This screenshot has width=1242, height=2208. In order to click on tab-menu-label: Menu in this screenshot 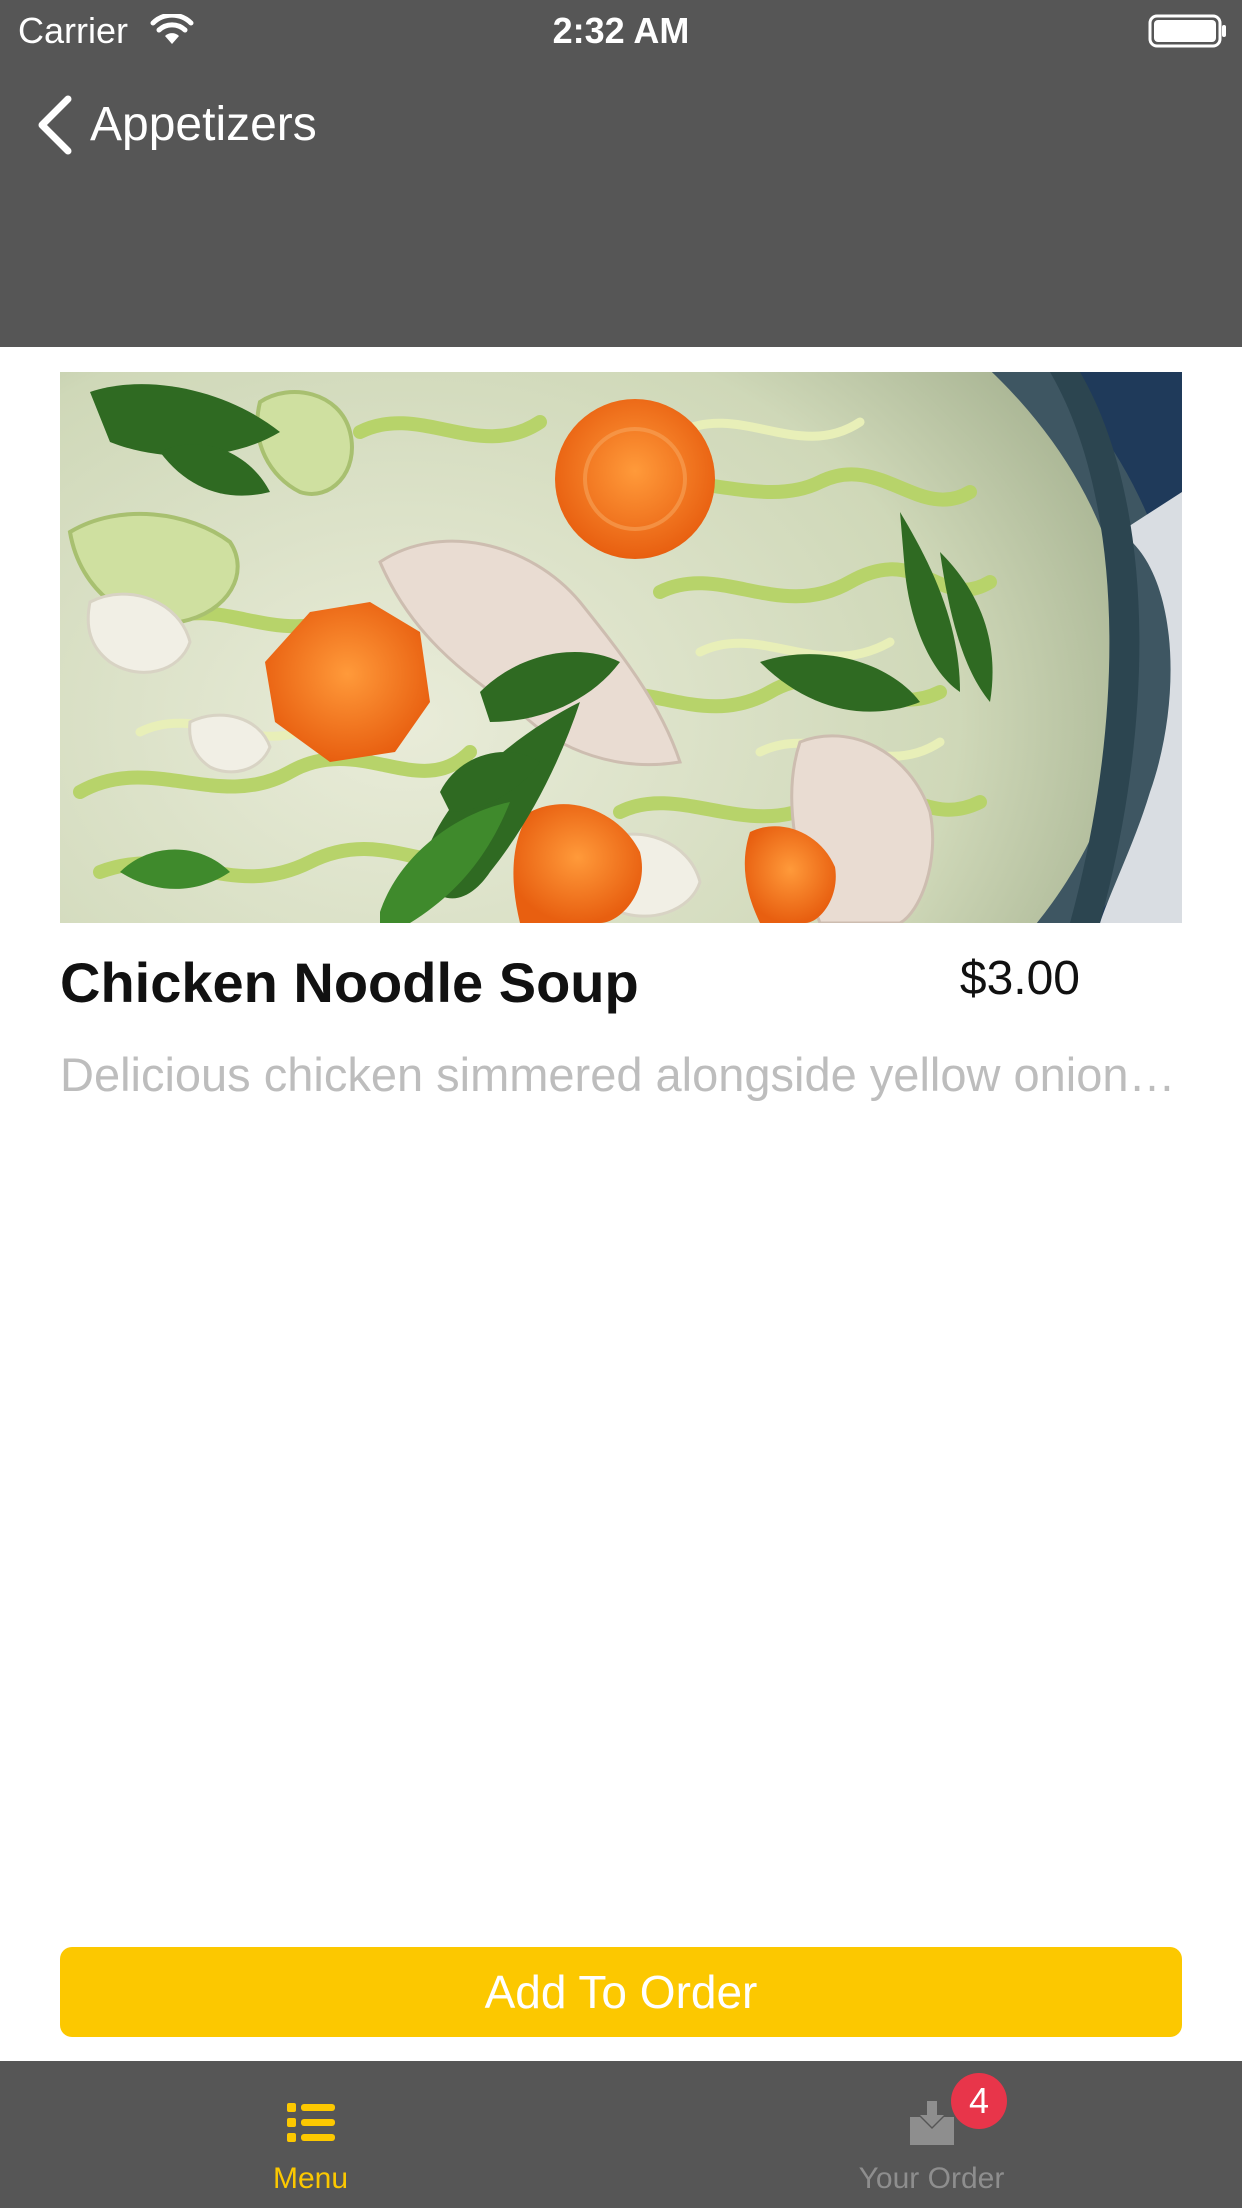, I will do `click(310, 2178)`.